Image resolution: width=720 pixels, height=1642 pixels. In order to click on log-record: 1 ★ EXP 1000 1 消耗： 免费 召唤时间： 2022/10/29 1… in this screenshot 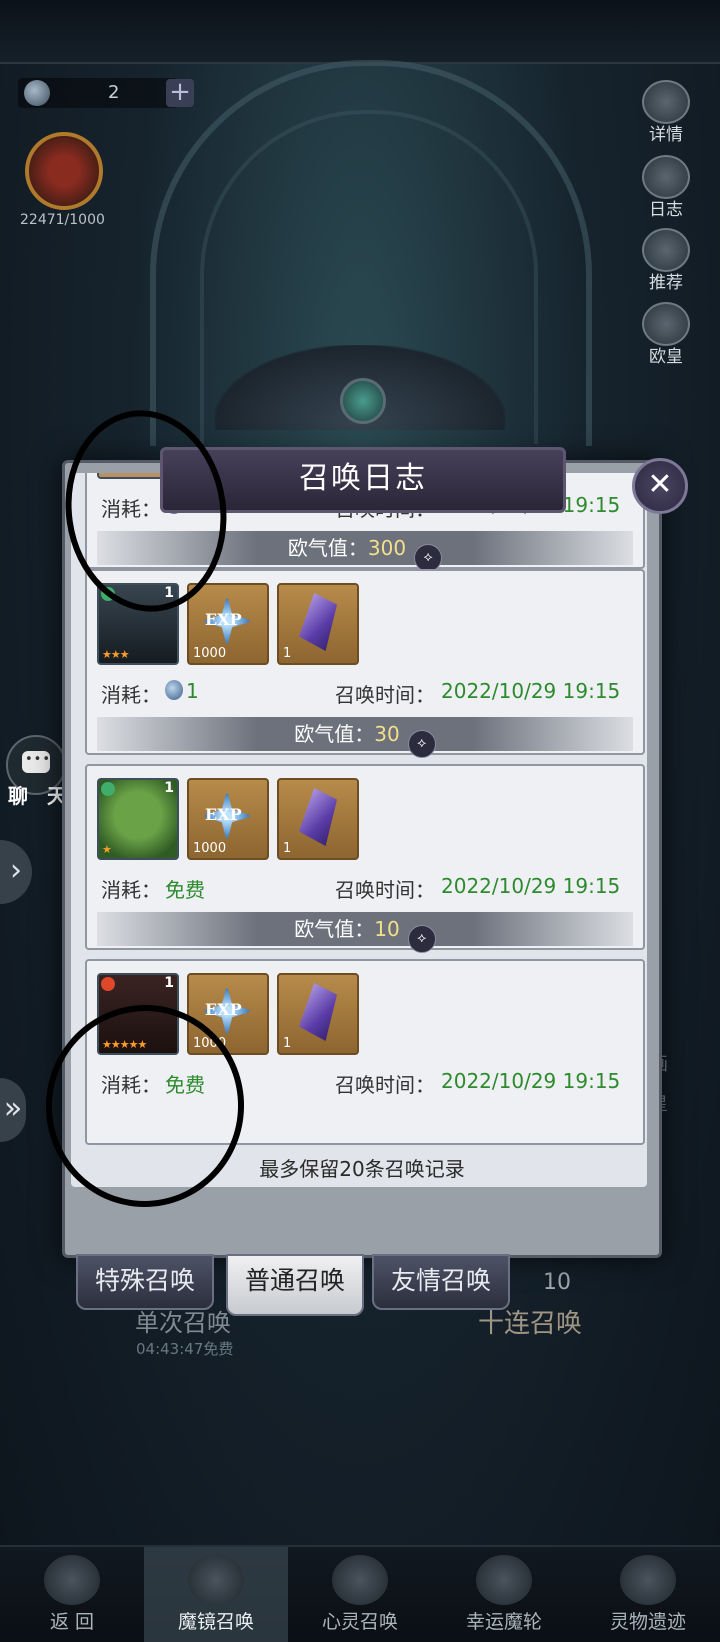, I will do `click(365, 858)`.